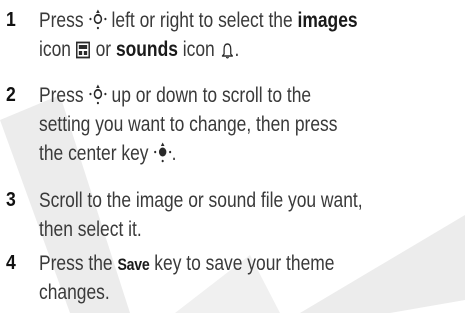  Describe the element at coordinates (96, 153) in the screenshot. I see `text-fragment: the center key` at that location.